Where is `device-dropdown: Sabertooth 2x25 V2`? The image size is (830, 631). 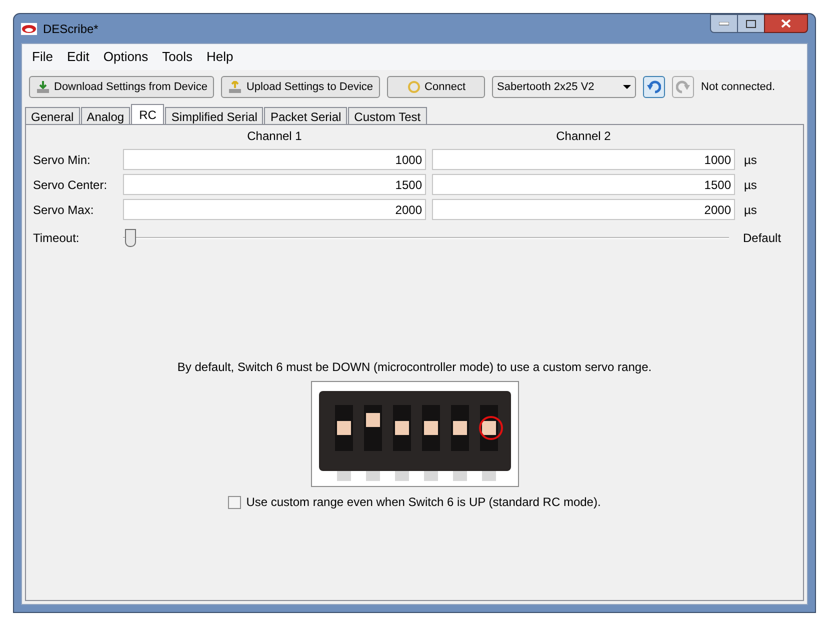
device-dropdown: Sabertooth 2x25 V2 is located at coordinates (564, 87).